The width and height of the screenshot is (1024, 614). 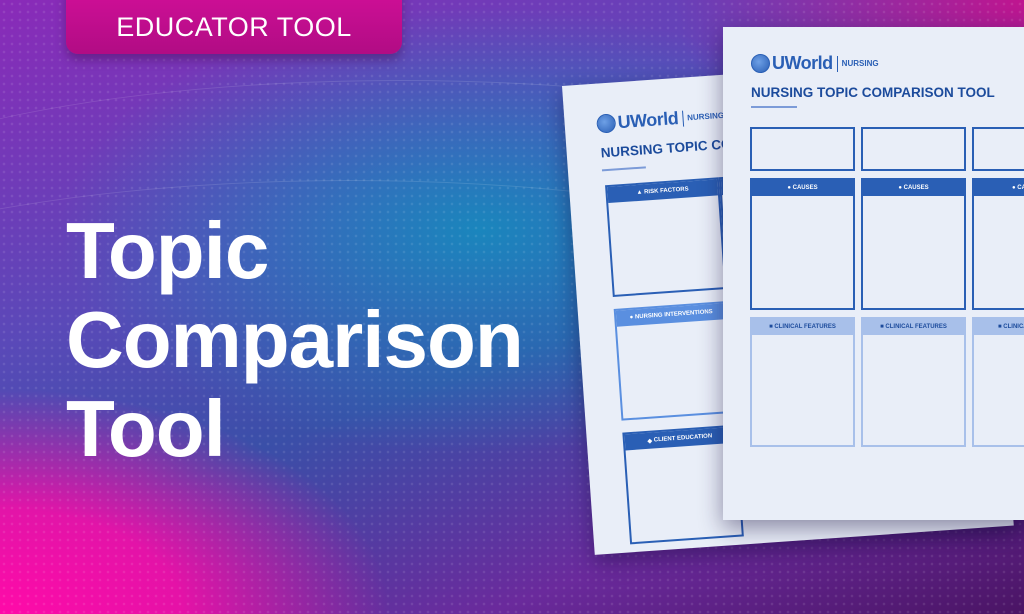 What do you see at coordinates (666, 148) in the screenshot?
I see `worksheet-title: NURSING TOPIC CO` at bounding box center [666, 148].